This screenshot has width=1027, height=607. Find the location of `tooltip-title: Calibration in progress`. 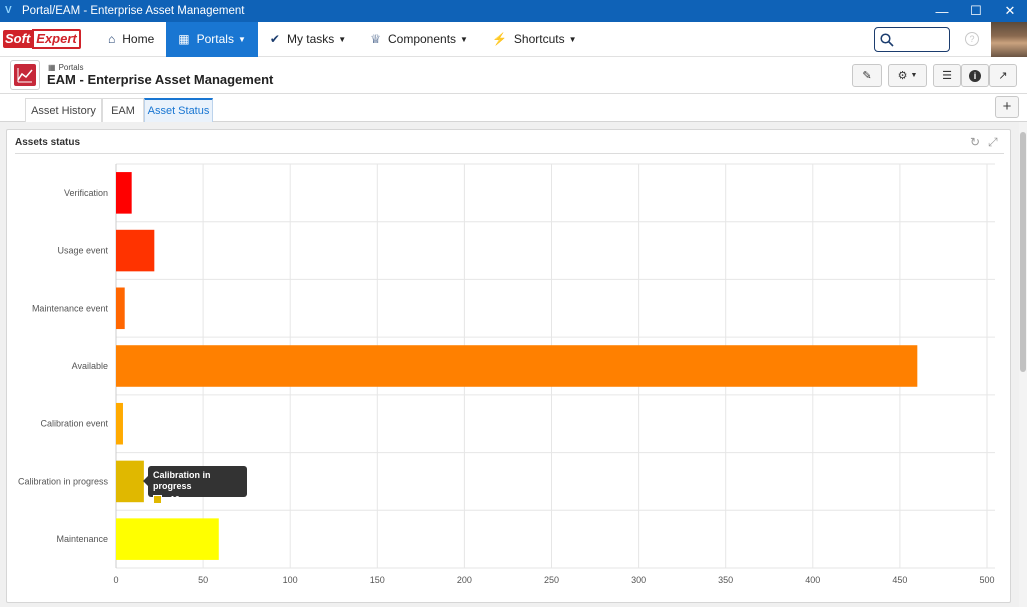

tooltip-title: Calibration in progress is located at coordinates (182, 480).